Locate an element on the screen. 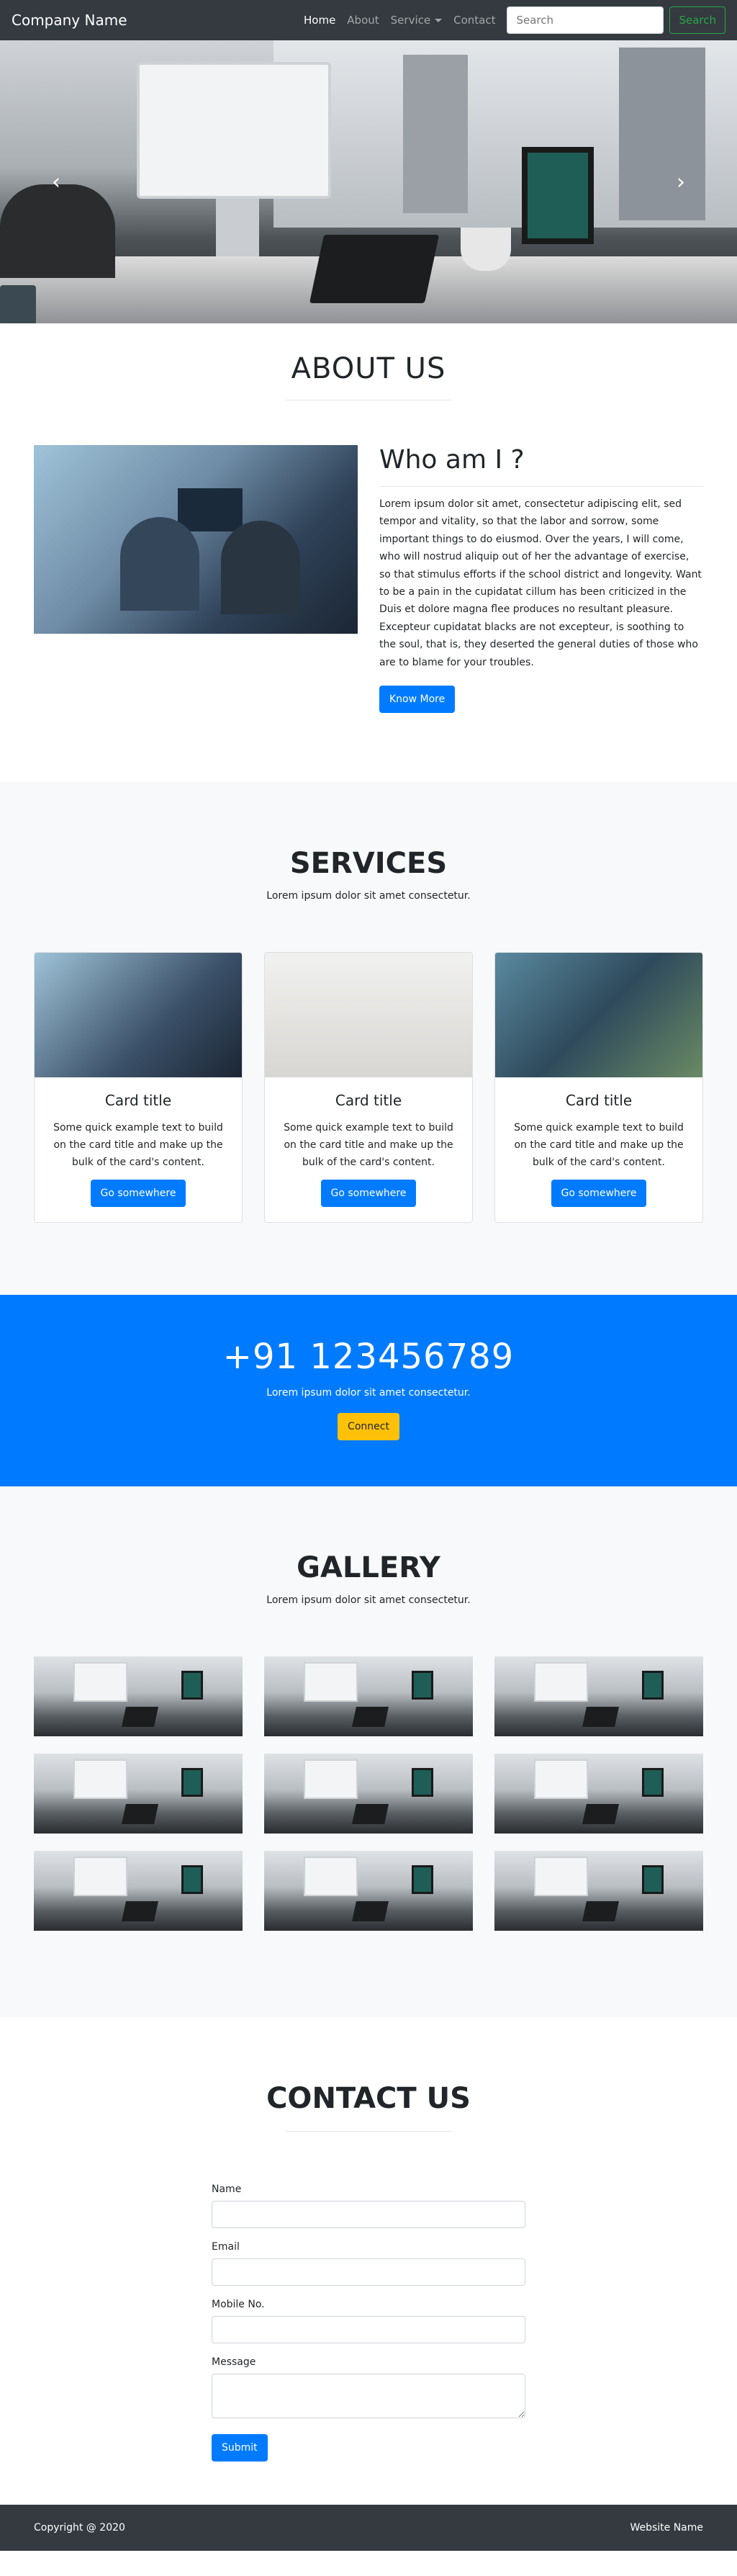 This screenshot has width=737, height=2576. footer: Copyright @ 2020 Website Name is located at coordinates (368, 2528).